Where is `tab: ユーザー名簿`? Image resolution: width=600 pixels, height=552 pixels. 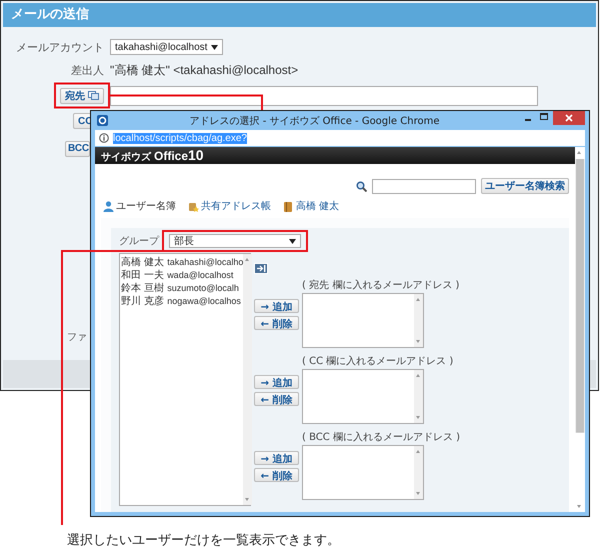
tab: ユーザー名簿 is located at coordinates (139, 206).